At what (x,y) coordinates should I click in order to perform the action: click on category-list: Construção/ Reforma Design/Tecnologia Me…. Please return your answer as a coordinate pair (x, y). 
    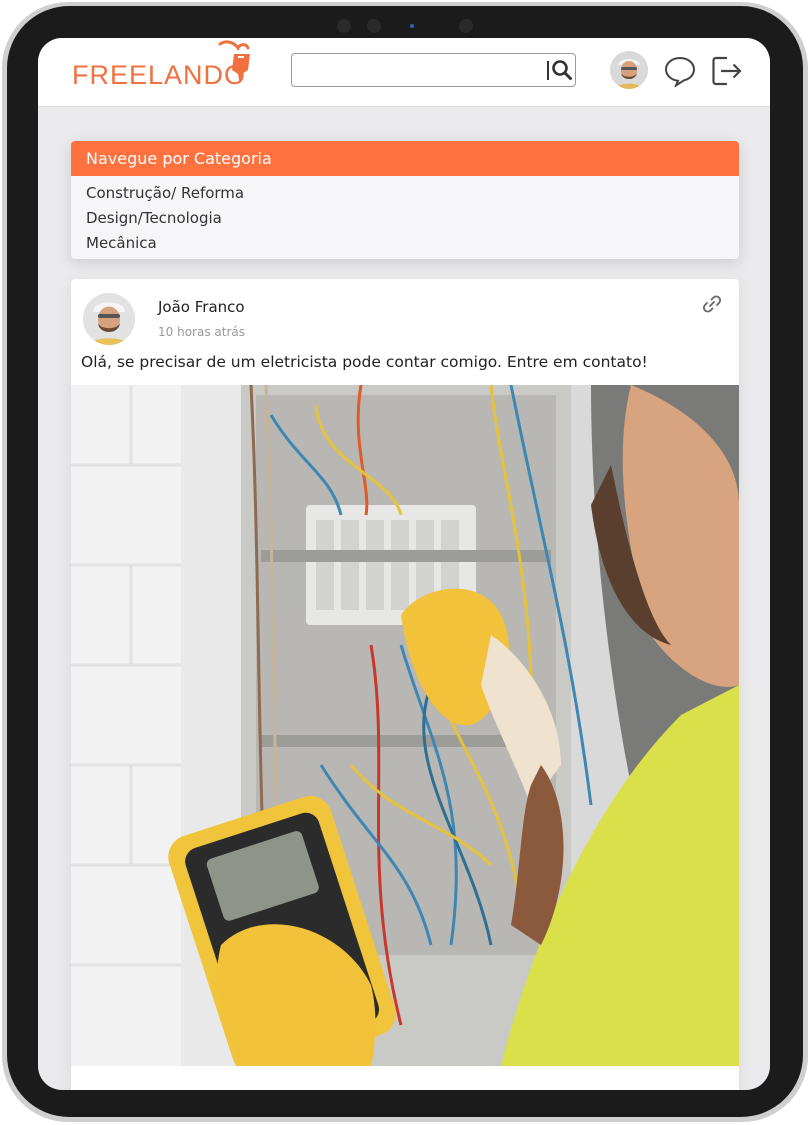
    Looking at the image, I should click on (405, 216).